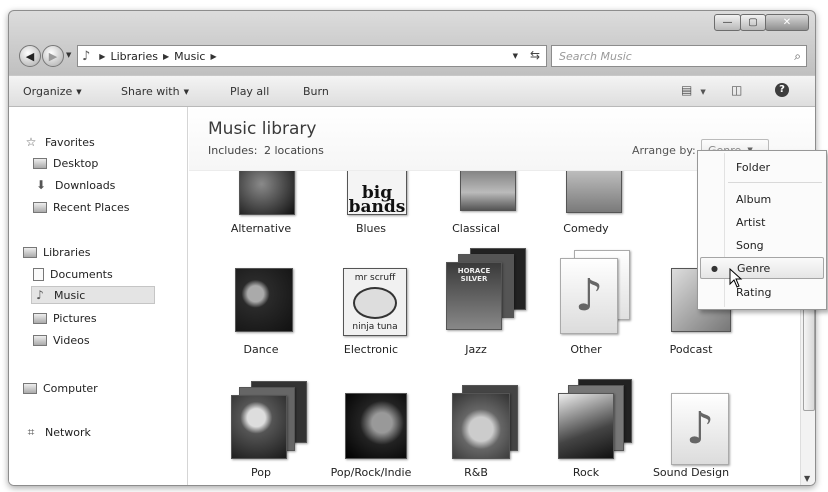 The image size is (828, 492). What do you see at coordinates (595, 56) in the screenshot?
I see `search-placeholder: Search Music` at bounding box center [595, 56].